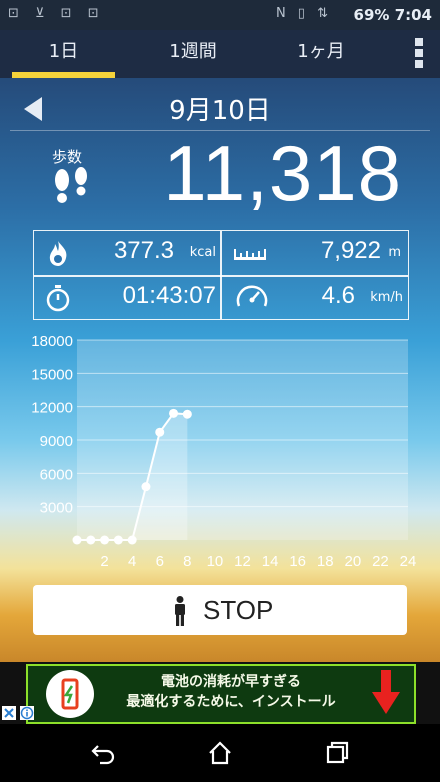 The height and width of the screenshot is (782, 440). What do you see at coordinates (242, 561) in the screenshot?
I see `x-tick-label: 12` at bounding box center [242, 561].